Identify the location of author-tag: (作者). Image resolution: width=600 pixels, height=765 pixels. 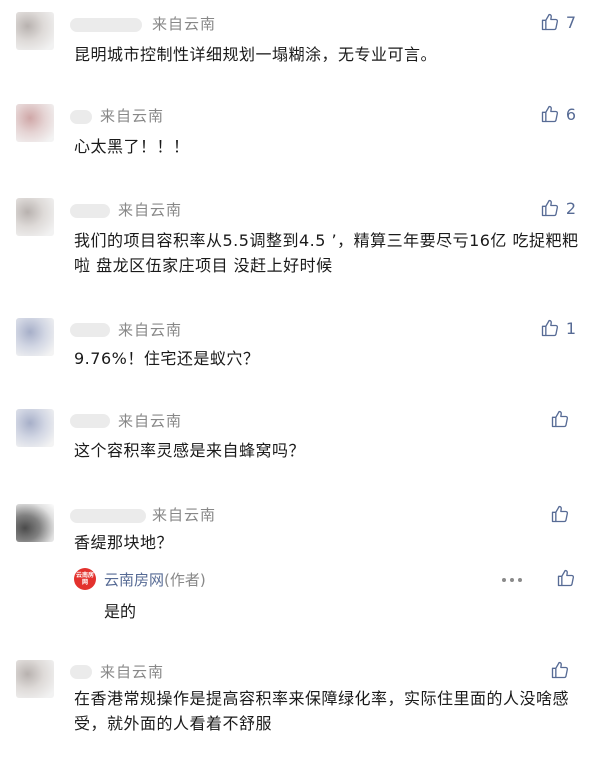
(185, 580).